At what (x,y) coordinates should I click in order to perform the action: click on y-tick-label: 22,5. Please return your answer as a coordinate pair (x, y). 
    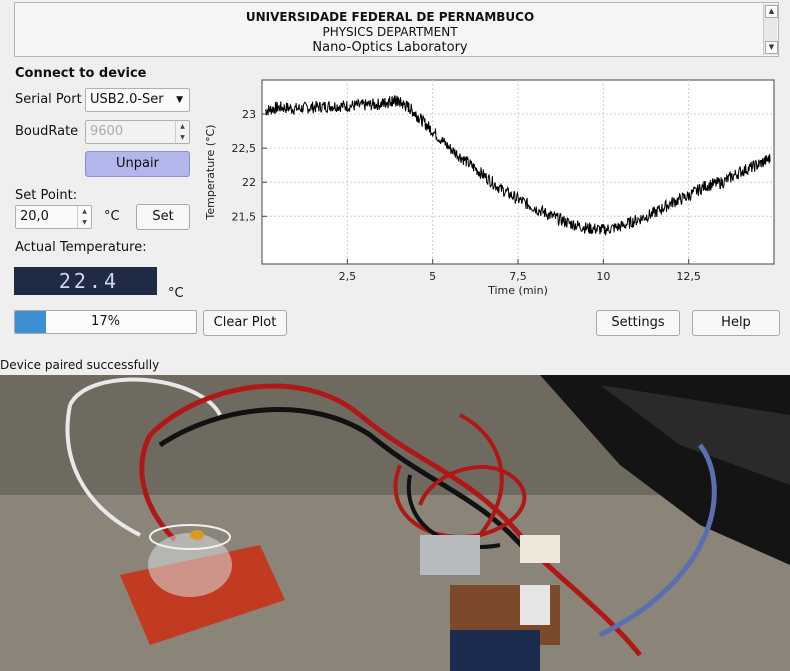
    Looking at the image, I should click on (244, 148).